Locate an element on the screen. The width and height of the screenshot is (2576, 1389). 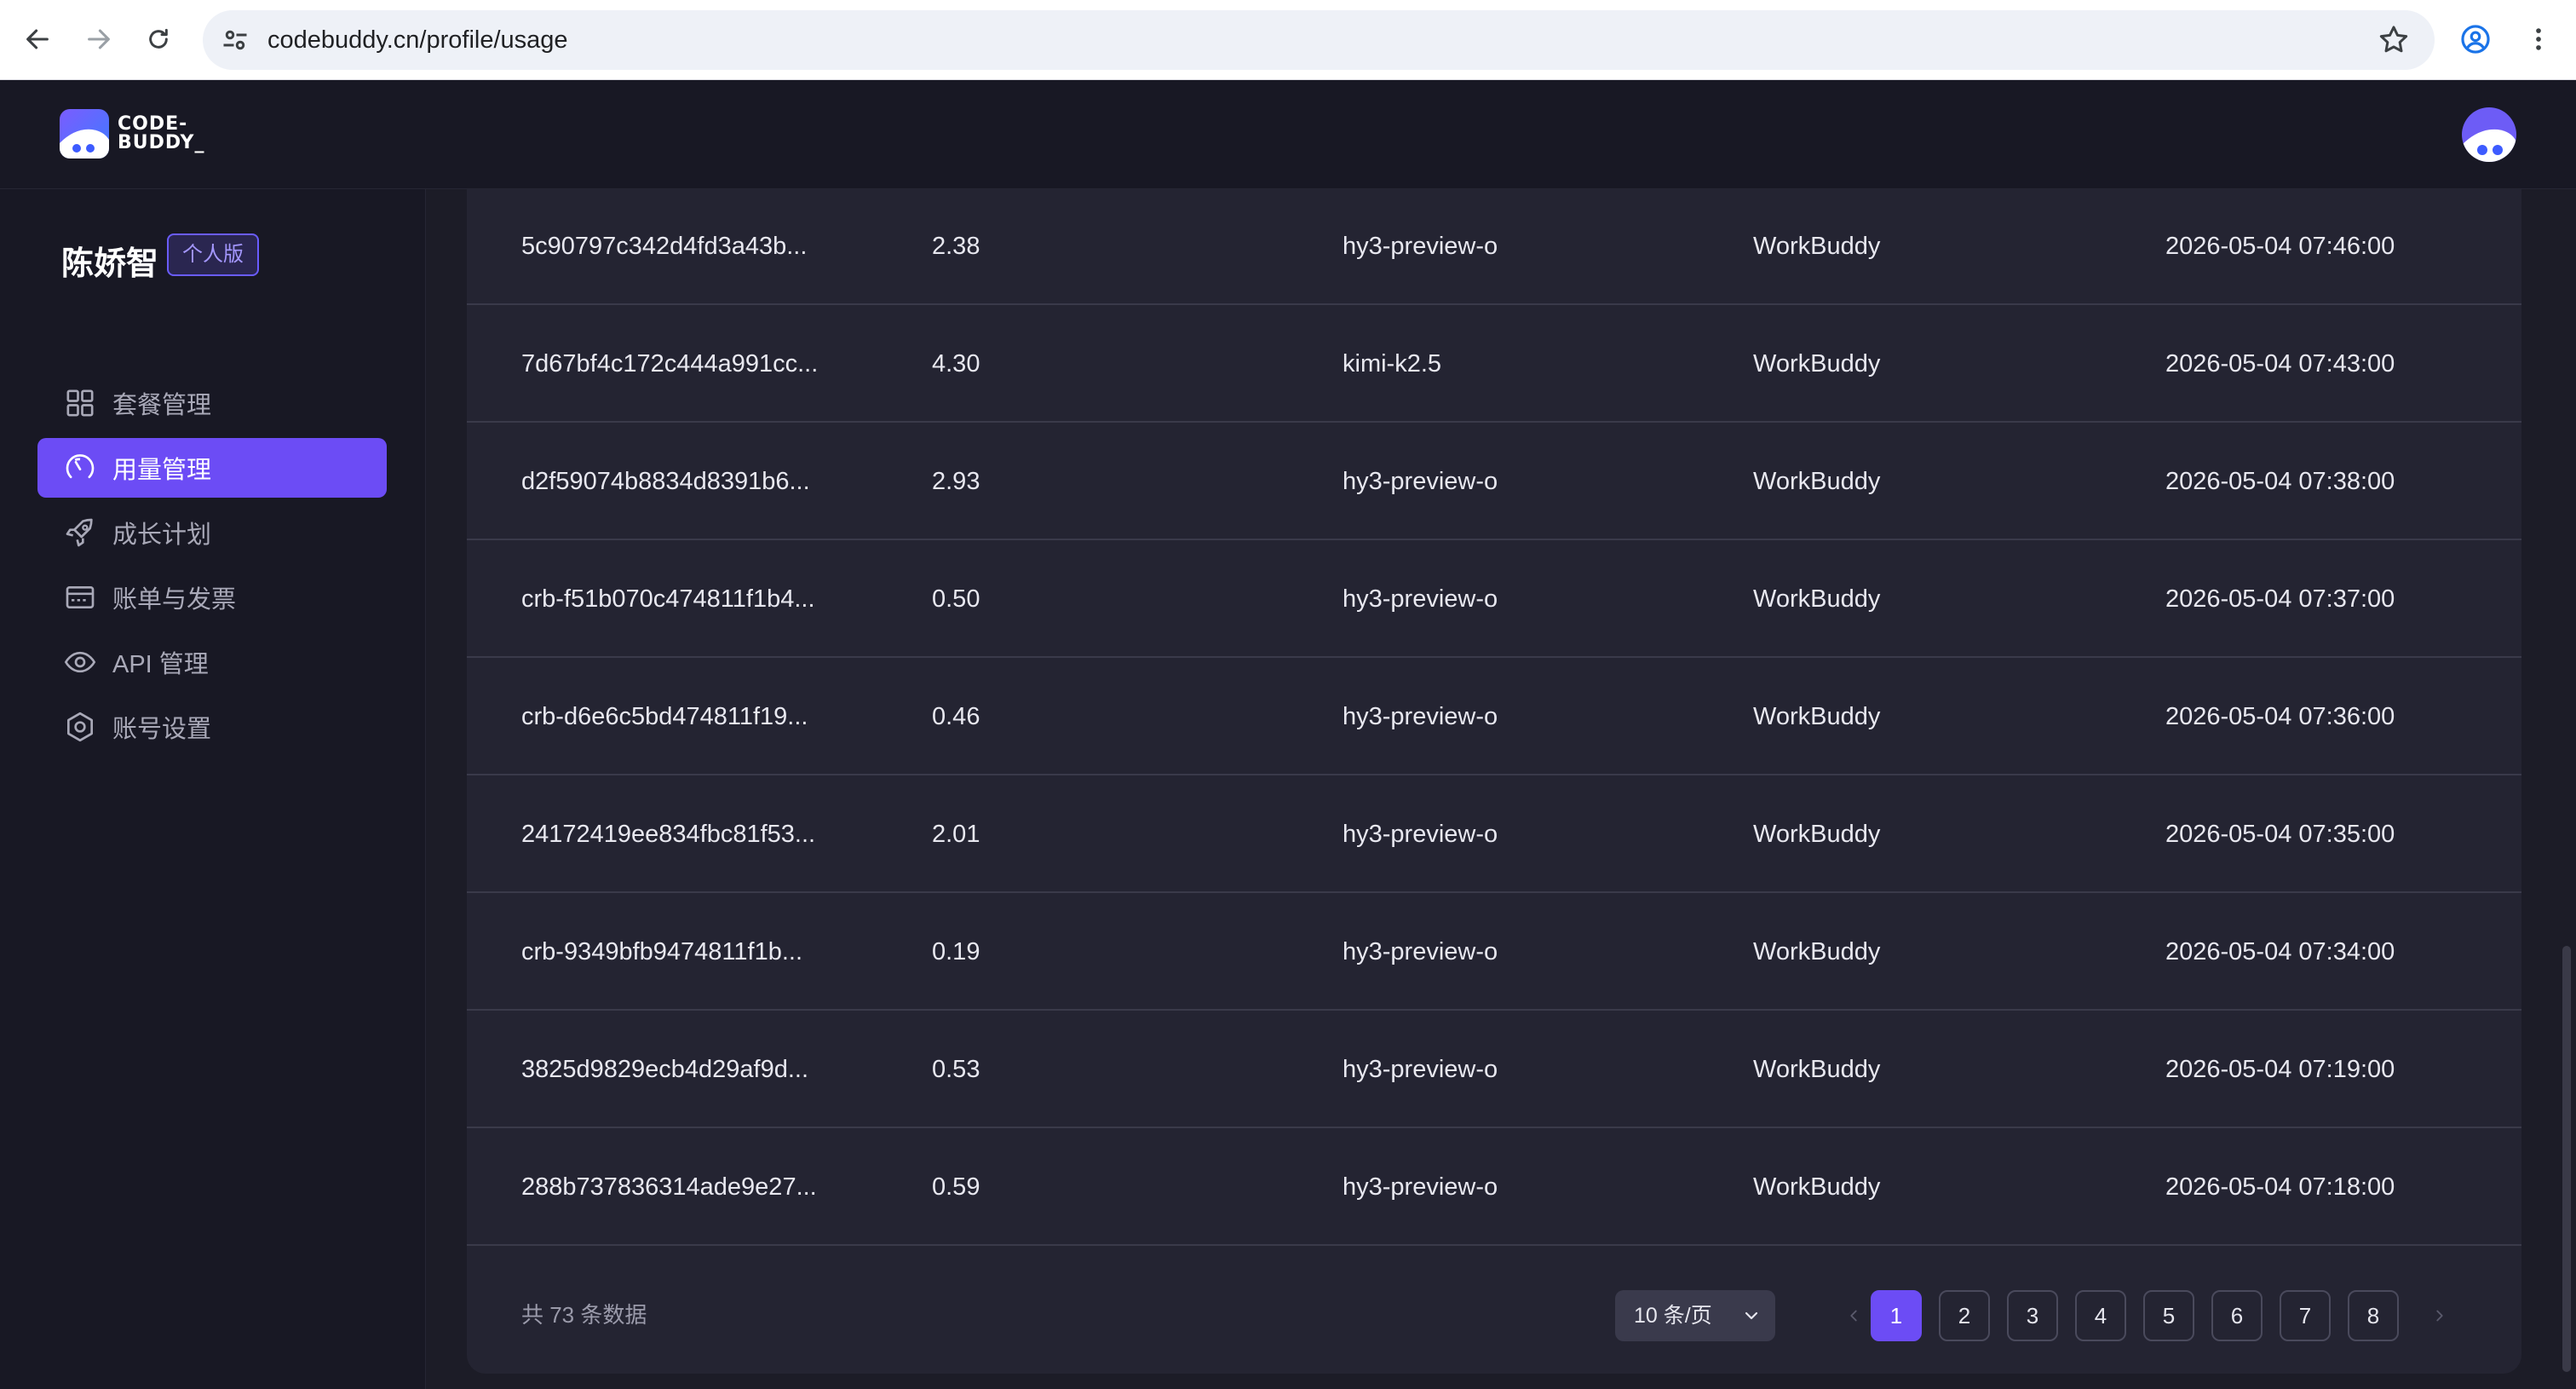
browser-toolbar: codebuddy.cn/profile/usage is located at coordinates (1288, 40).